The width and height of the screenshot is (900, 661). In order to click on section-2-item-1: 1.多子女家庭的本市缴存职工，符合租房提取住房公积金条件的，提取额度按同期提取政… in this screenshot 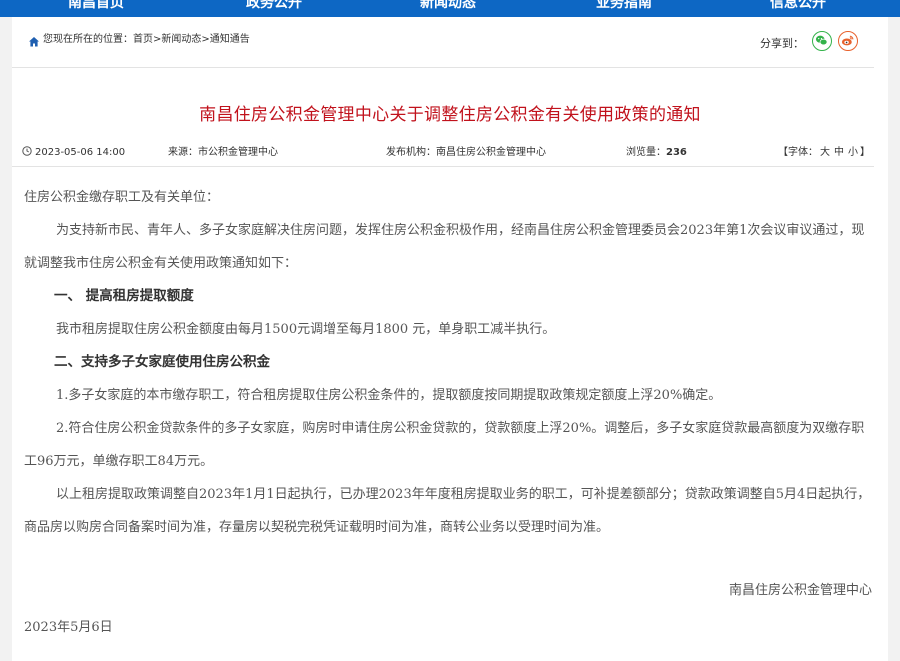, I will do `click(389, 395)`.